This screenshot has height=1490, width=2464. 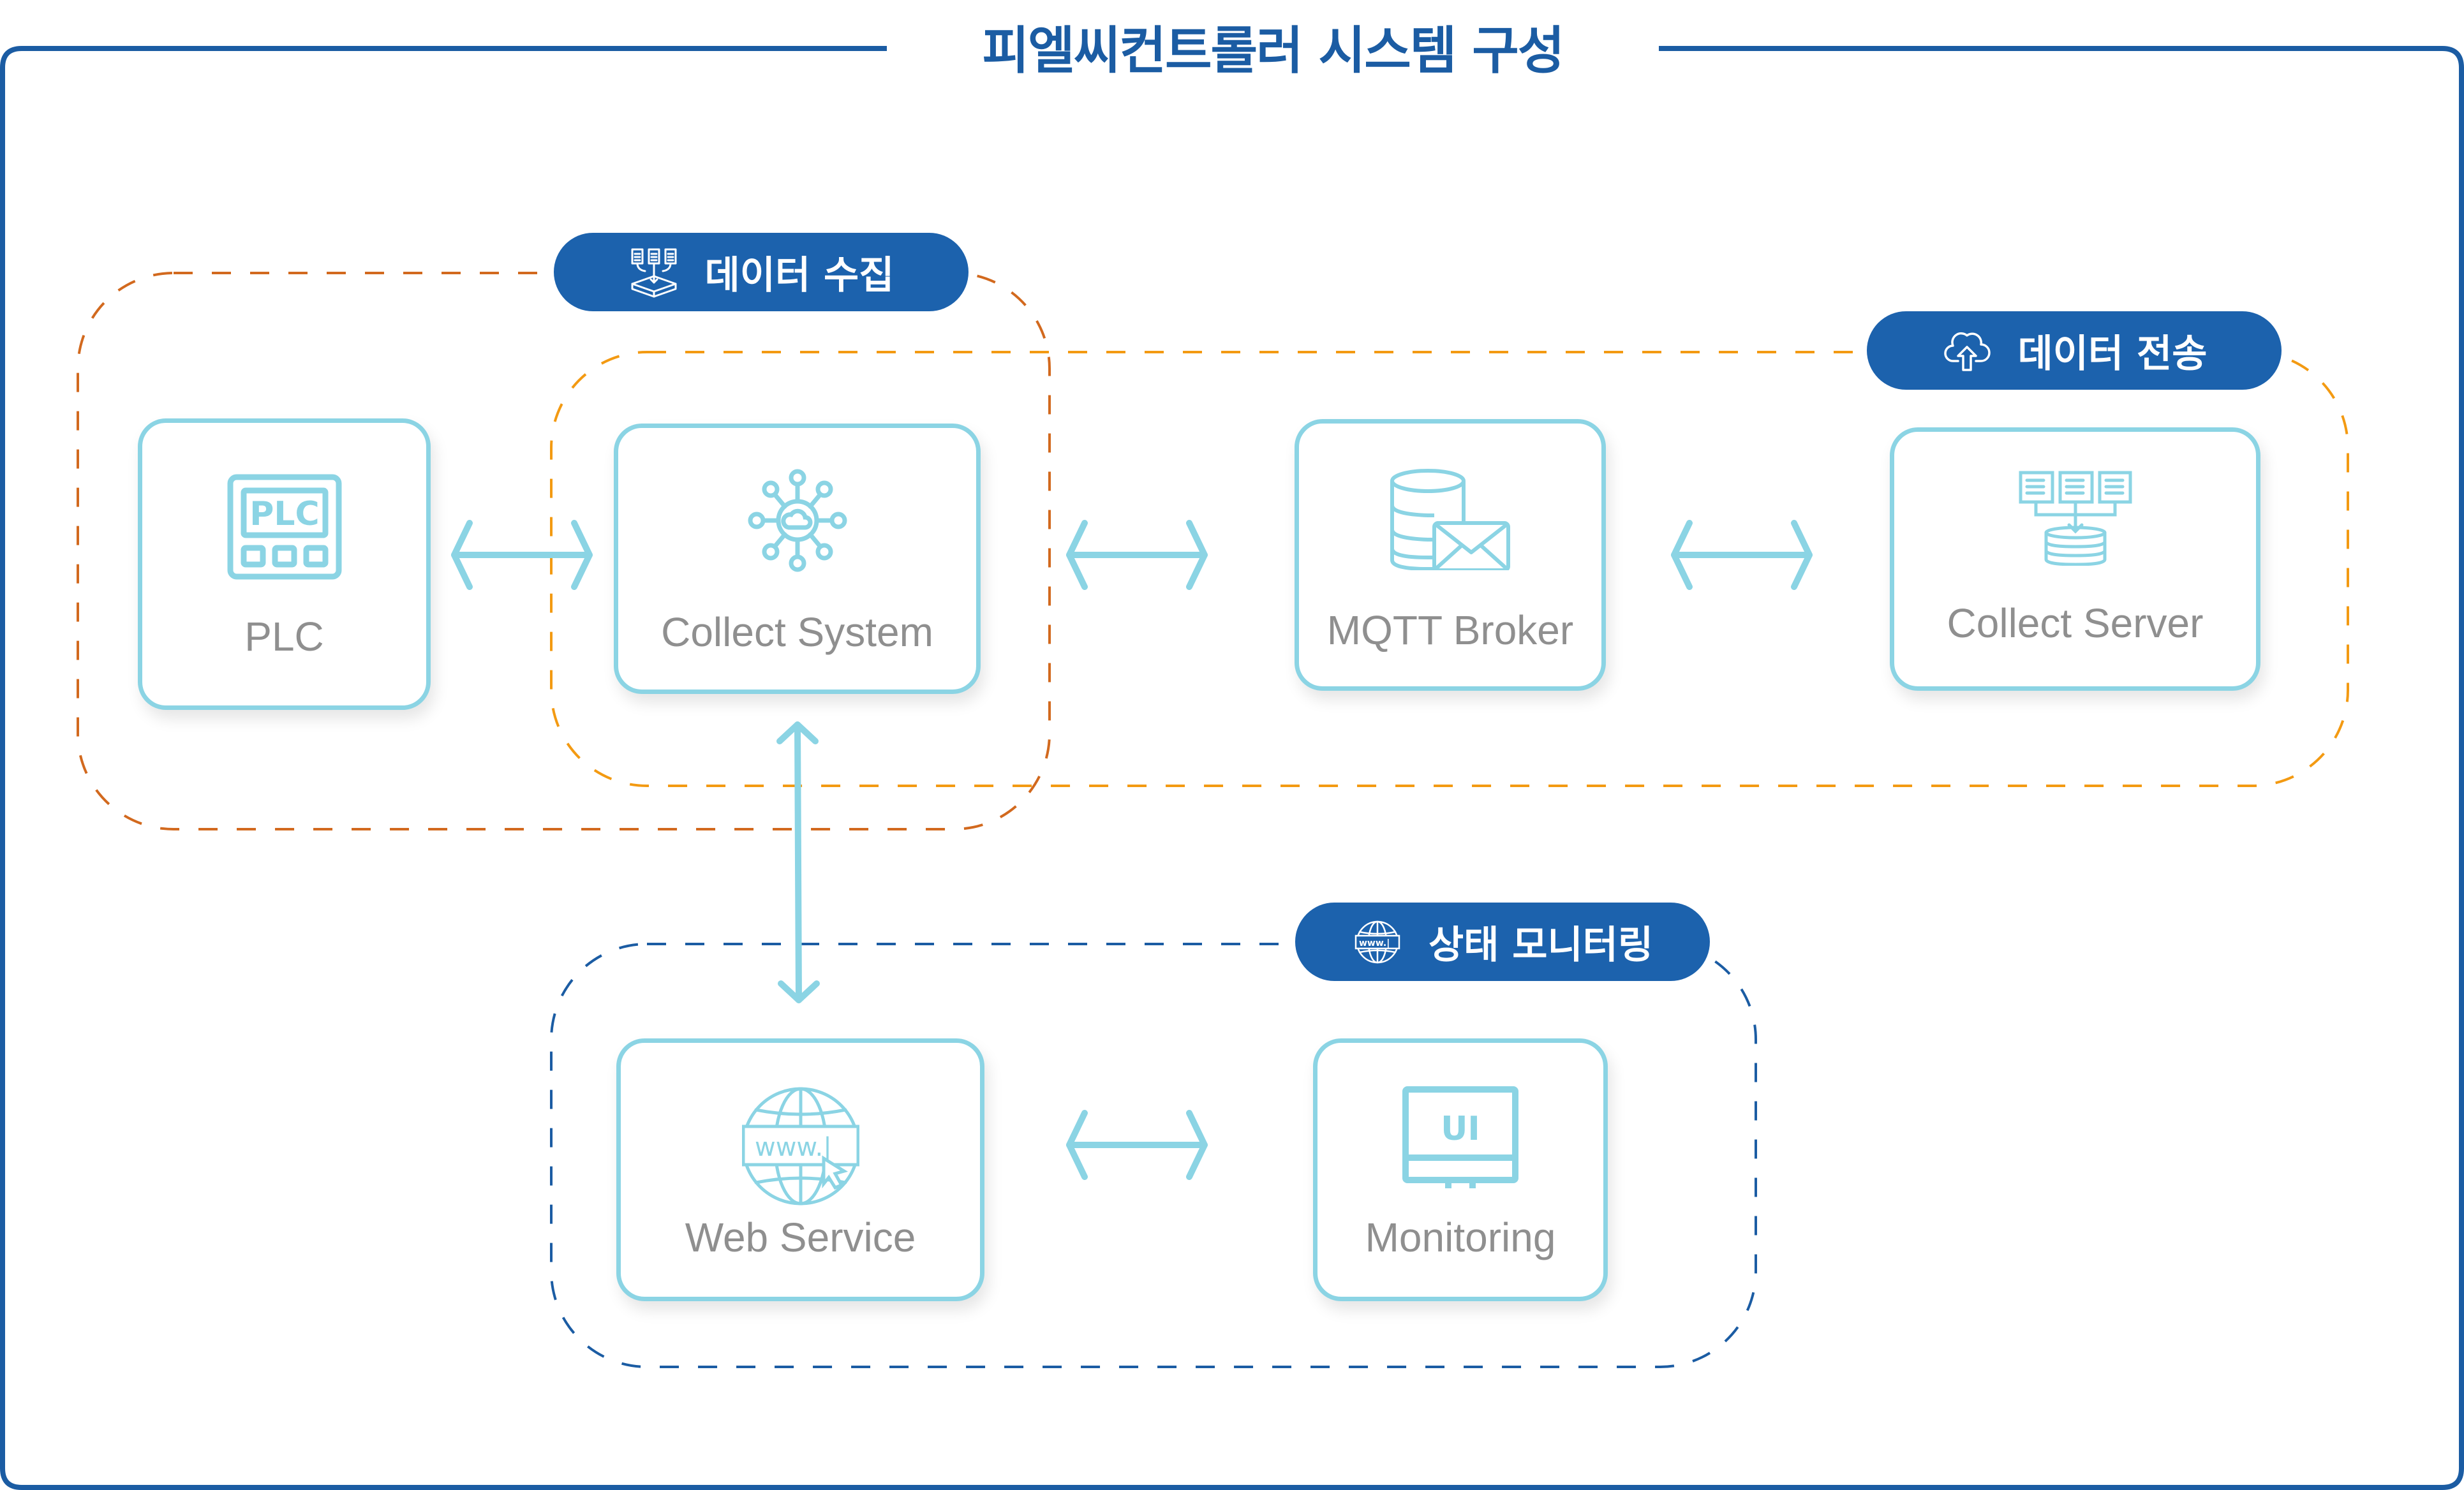 I want to click on node-label: Collect System, so click(x=797, y=632).